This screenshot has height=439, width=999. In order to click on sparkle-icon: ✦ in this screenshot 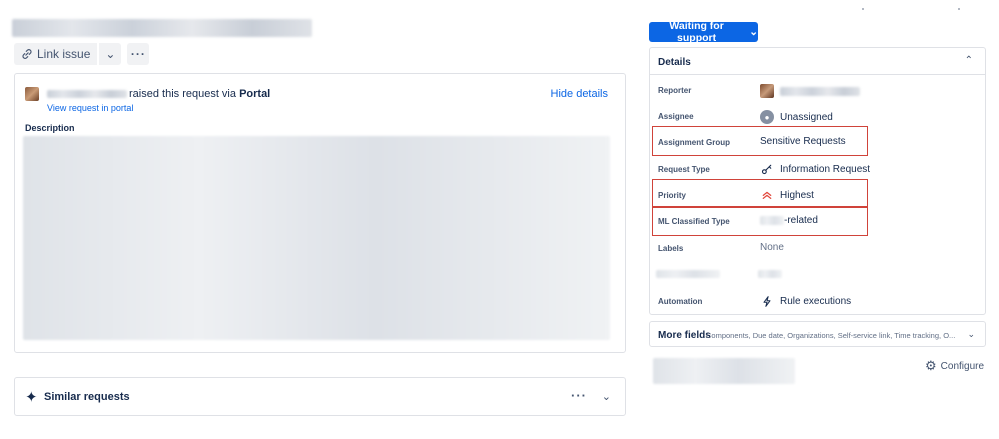, I will do `click(31, 397)`.